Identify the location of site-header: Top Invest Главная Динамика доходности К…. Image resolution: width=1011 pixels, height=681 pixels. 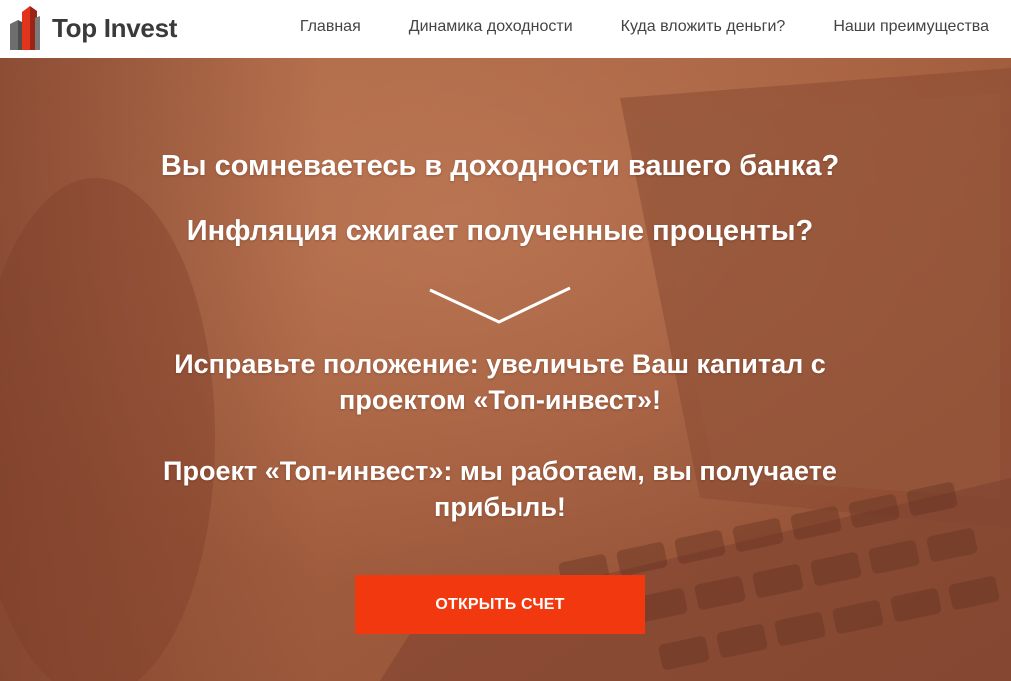
(505, 29).